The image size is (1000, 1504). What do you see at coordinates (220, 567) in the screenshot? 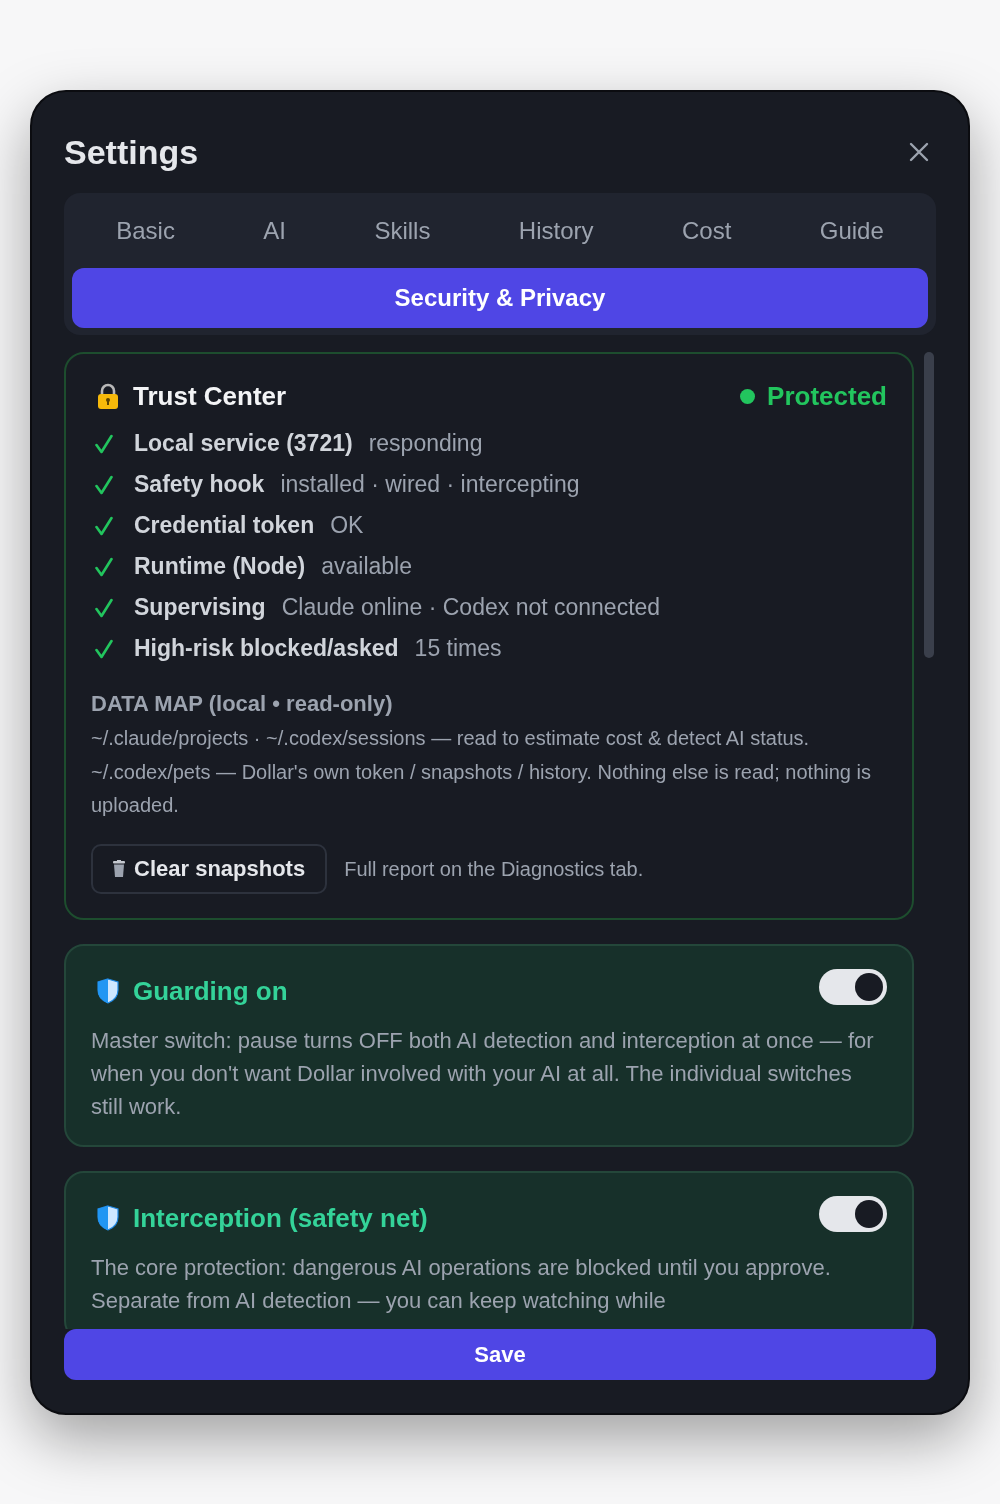
I see `check-label: Runtime (Node)` at bounding box center [220, 567].